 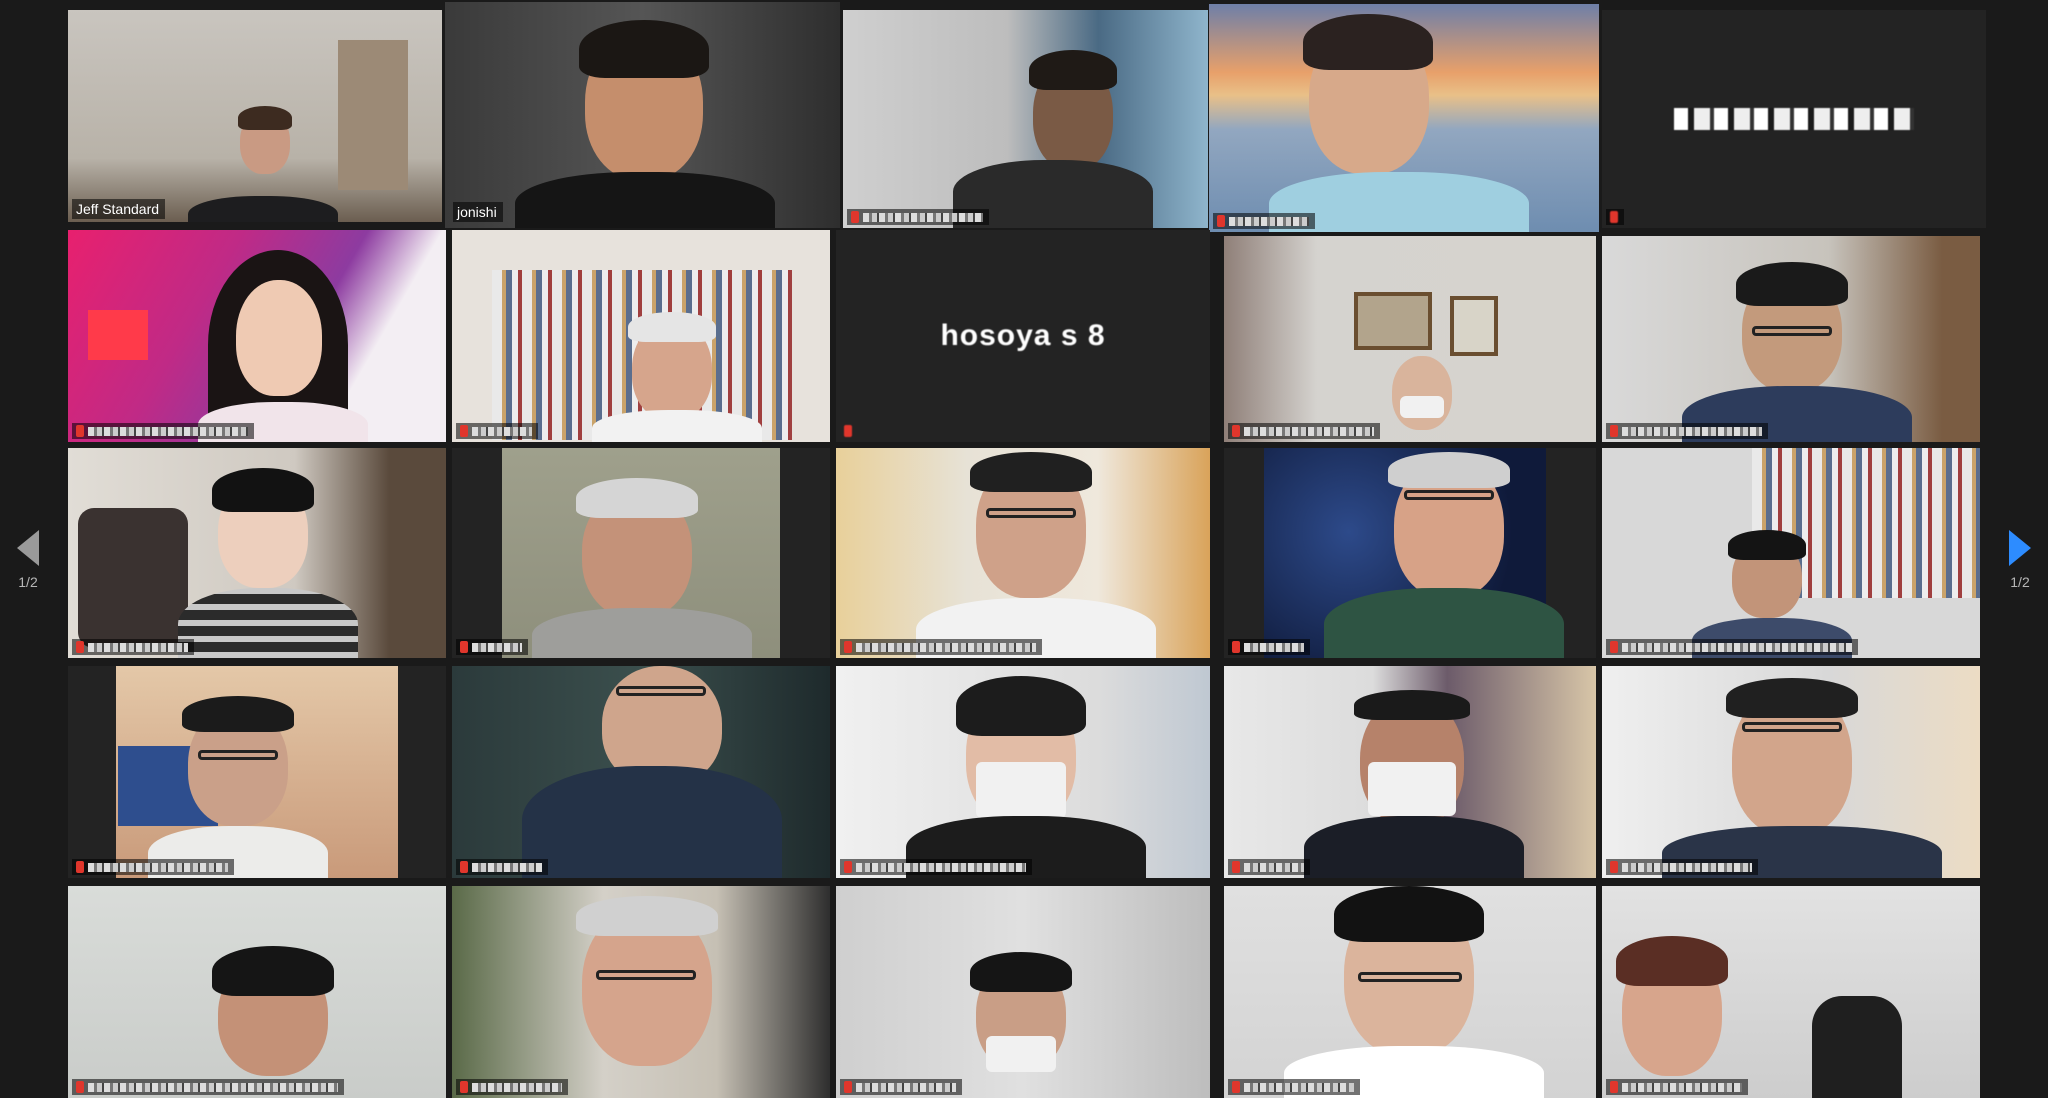 What do you see at coordinates (1422, 393) in the screenshot?
I see `participant-video` at bounding box center [1422, 393].